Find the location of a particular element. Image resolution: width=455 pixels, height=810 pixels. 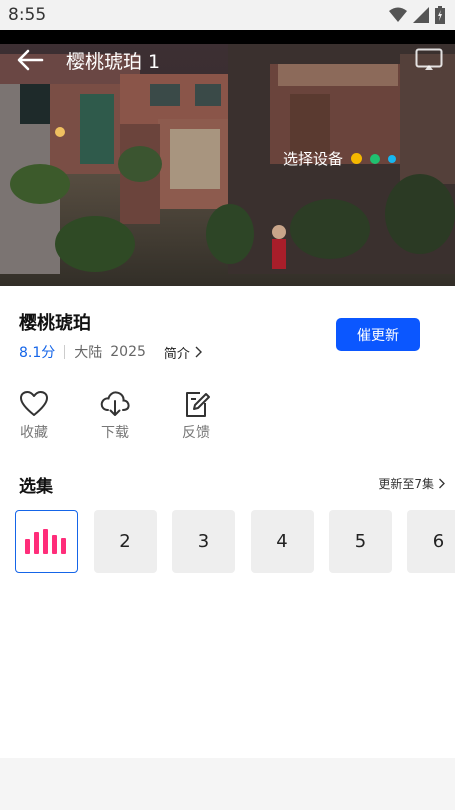

episode-item: 2 is located at coordinates (125, 541).